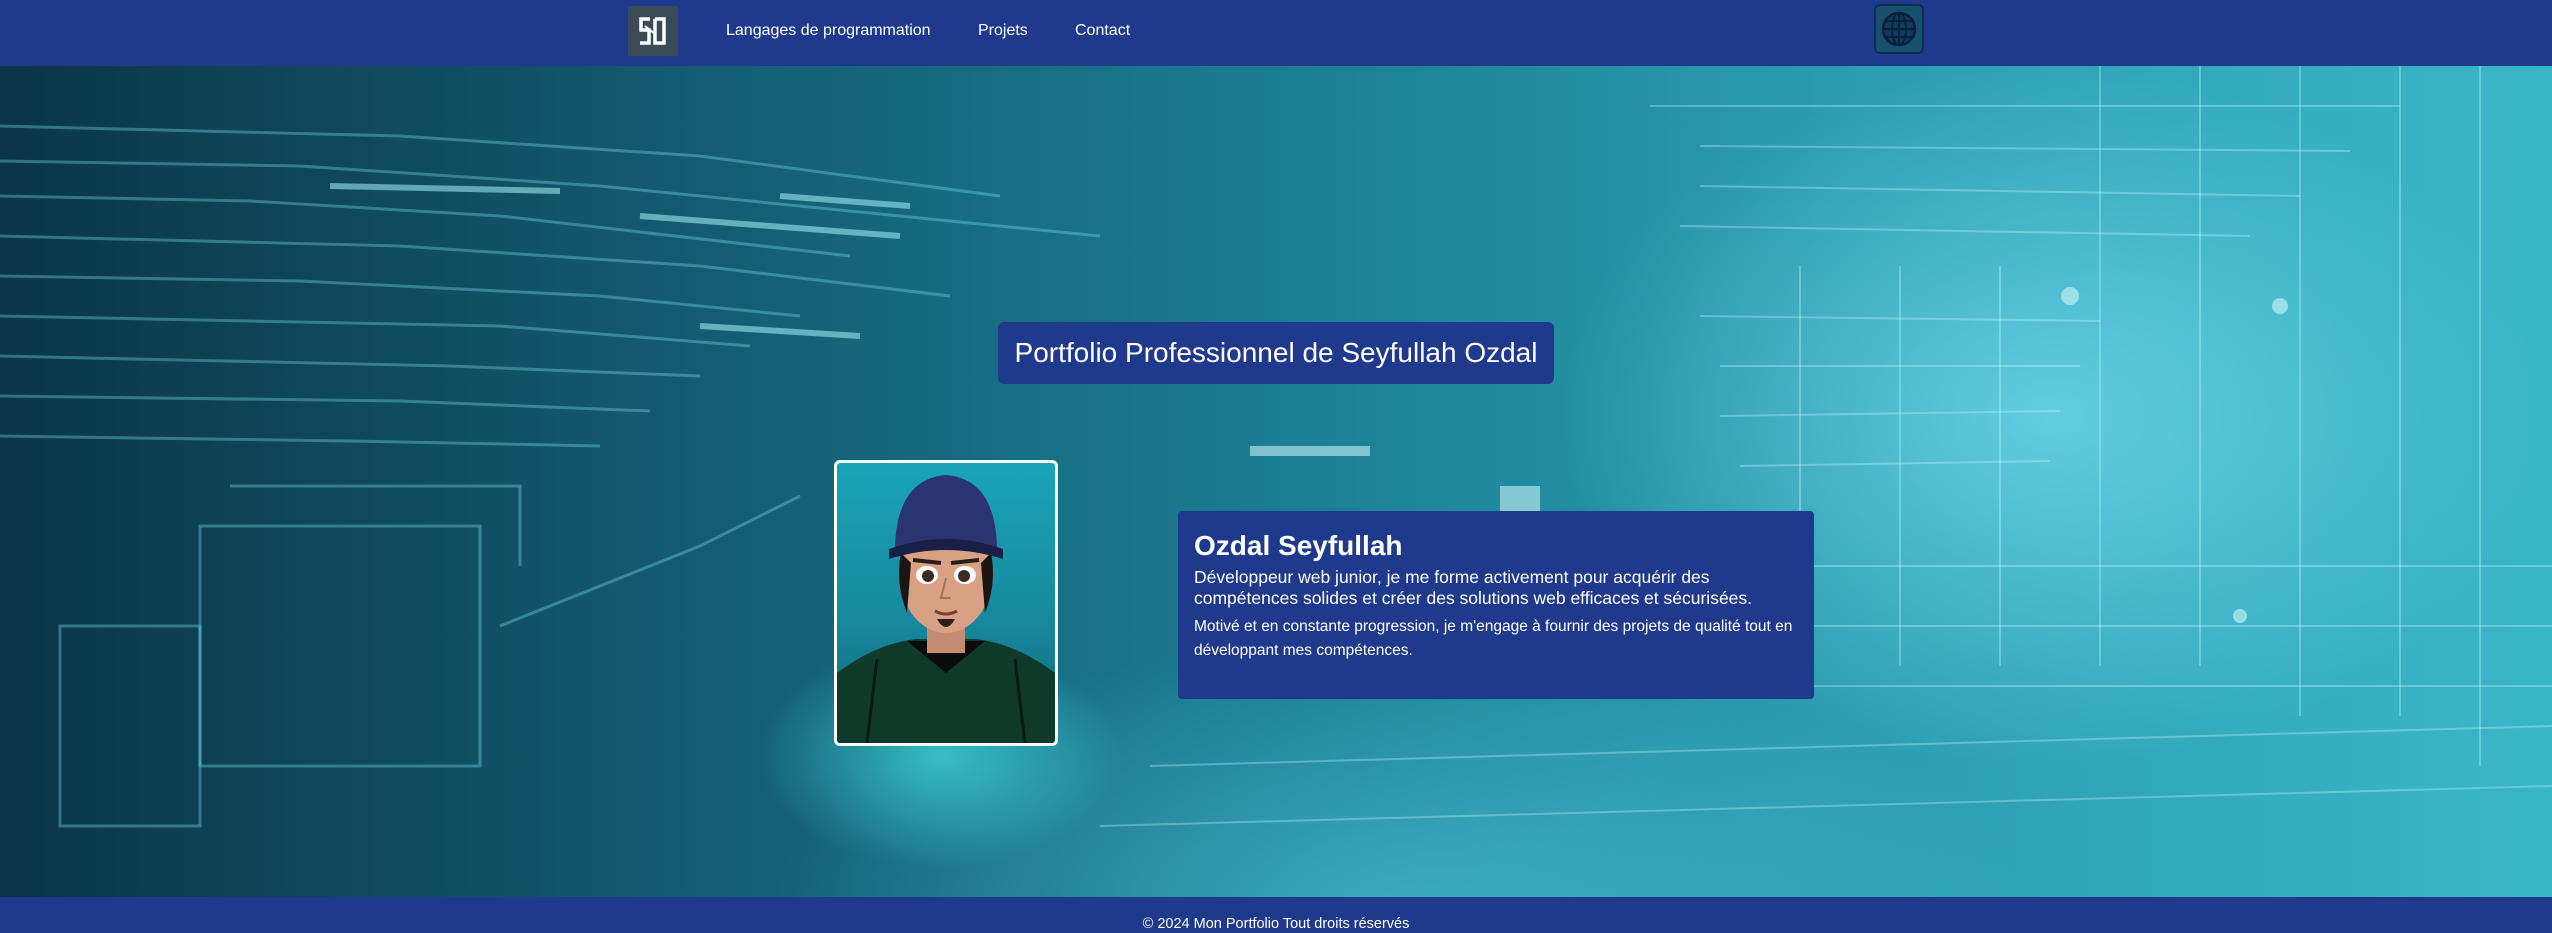 The height and width of the screenshot is (933, 2552). I want to click on nav-link-projets: Projets, so click(1003, 31).